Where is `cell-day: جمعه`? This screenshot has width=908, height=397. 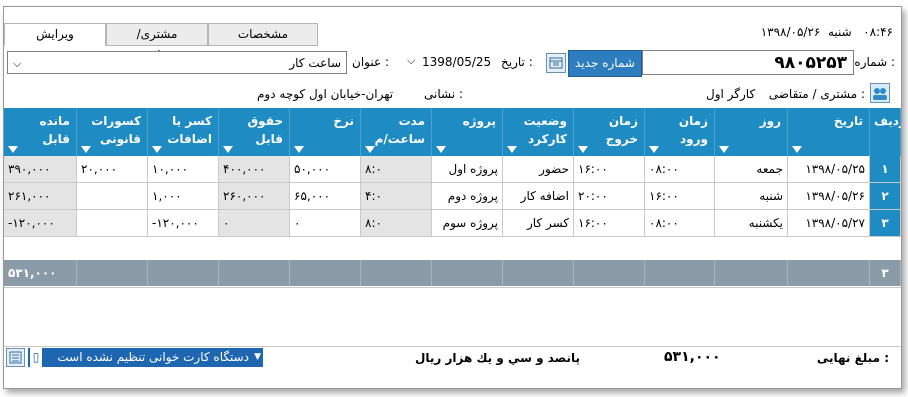
cell-day: جمعه is located at coordinates (751, 169).